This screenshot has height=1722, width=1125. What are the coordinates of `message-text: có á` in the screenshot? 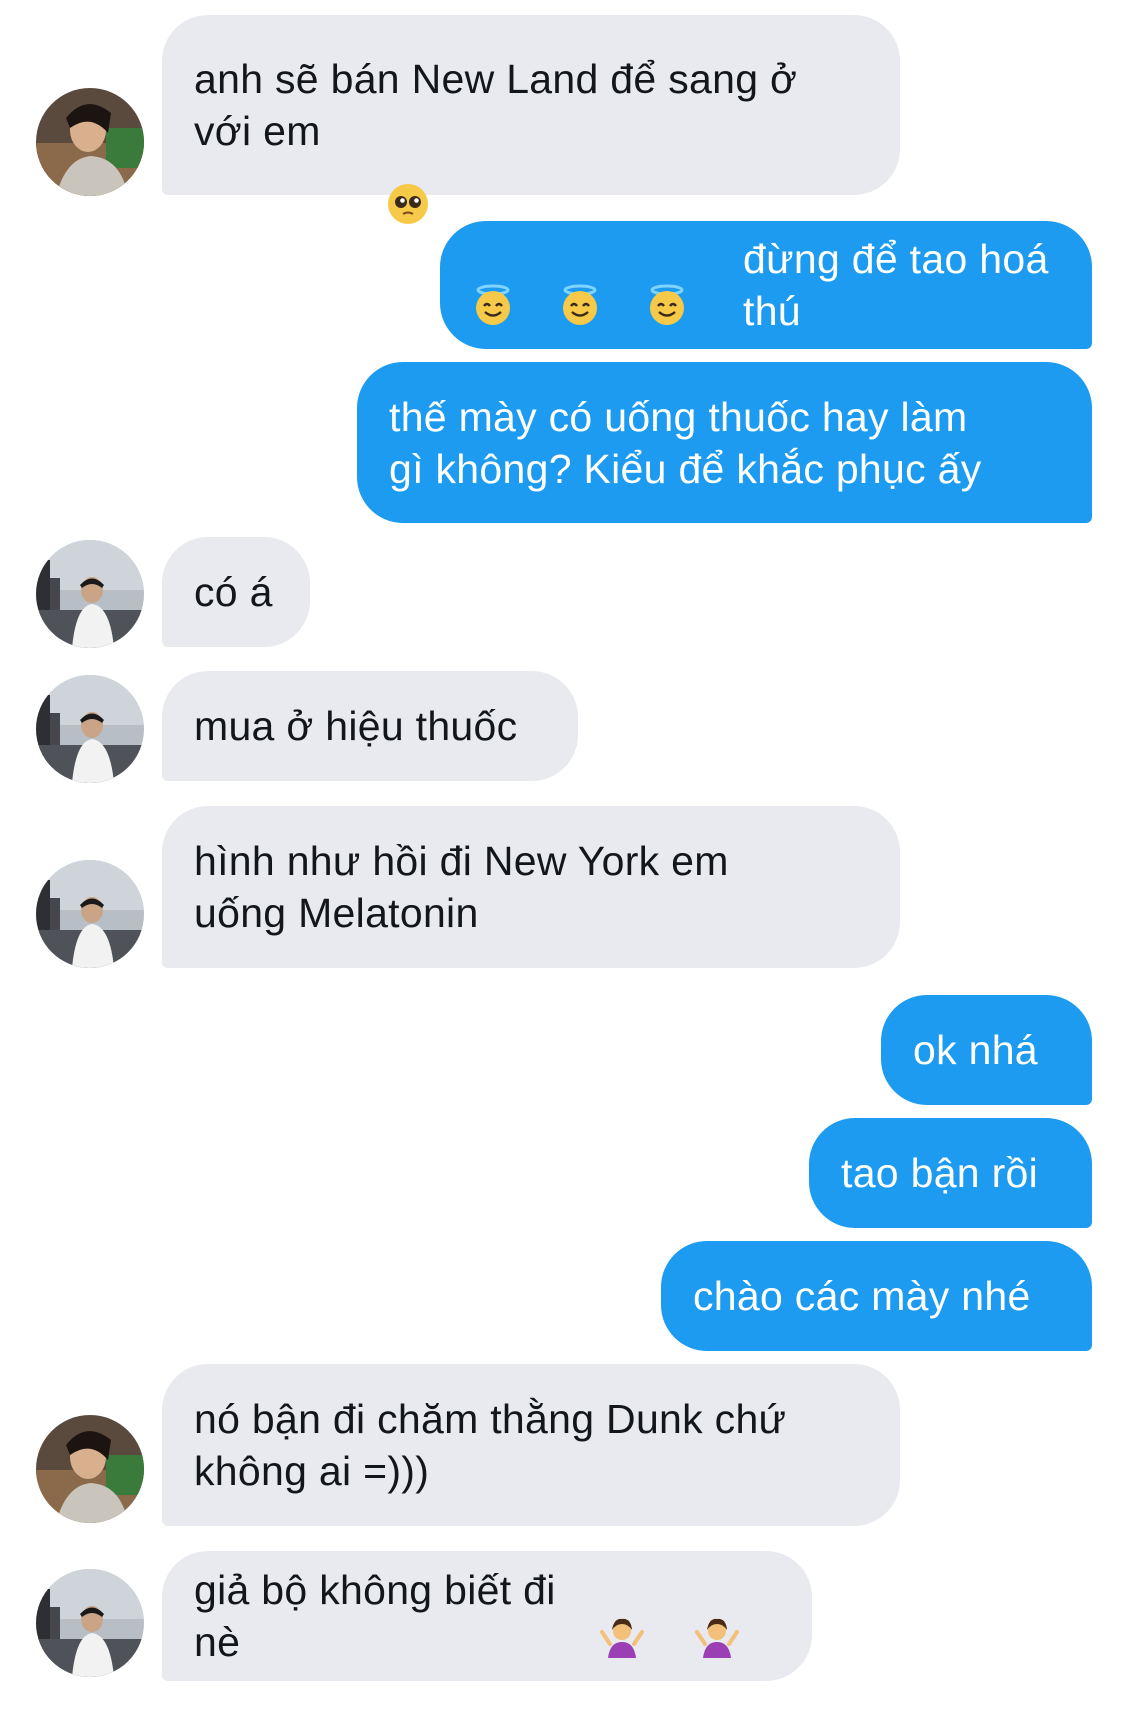 It's located at (233, 592).